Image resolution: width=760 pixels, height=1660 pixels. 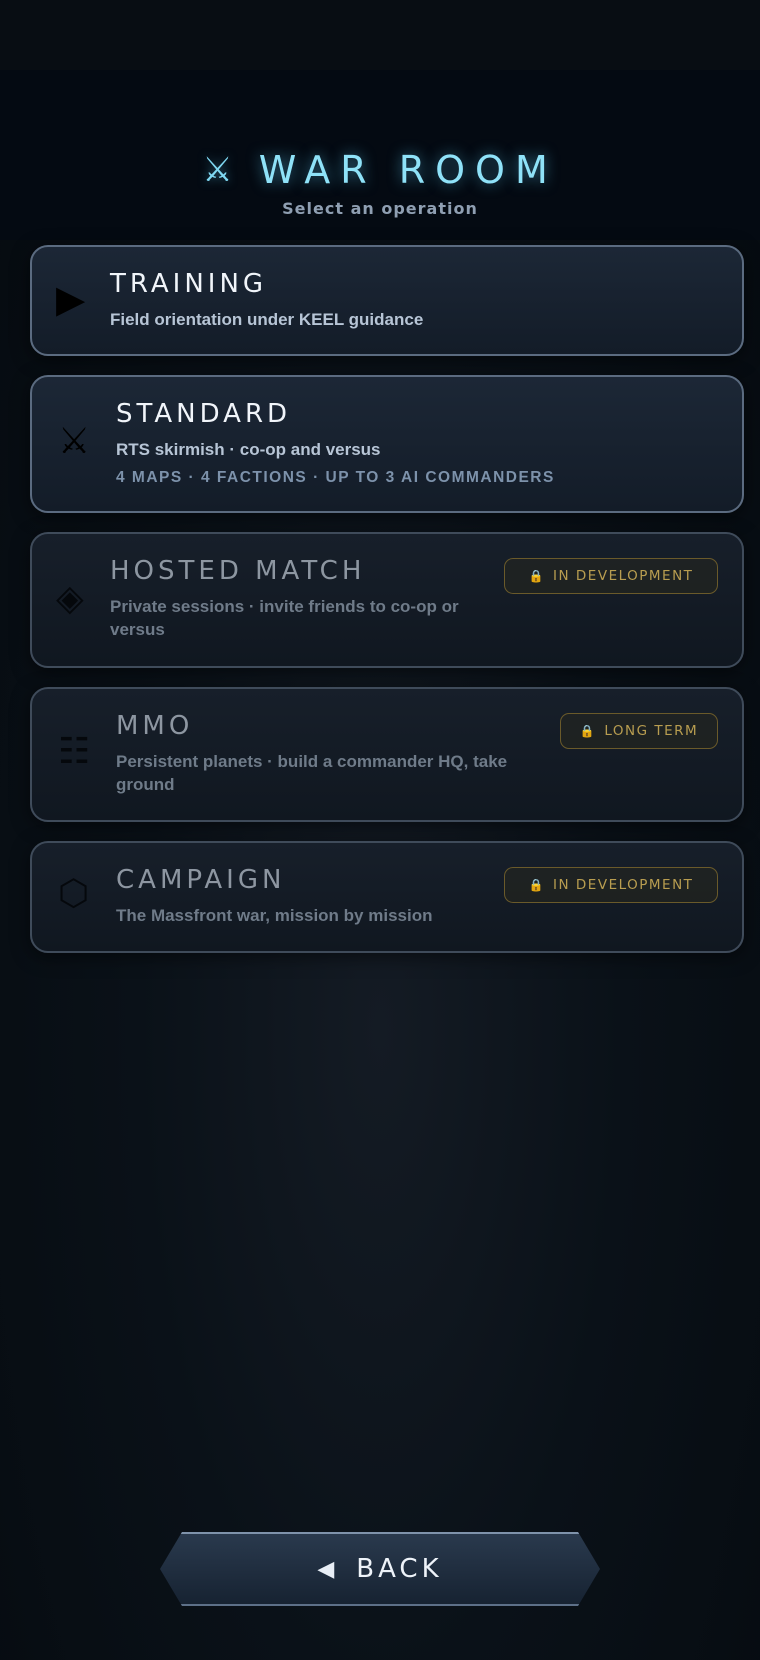 What do you see at coordinates (201, 880) in the screenshot?
I see `card-title: CAMPAIGN` at bounding box center [201, 880].